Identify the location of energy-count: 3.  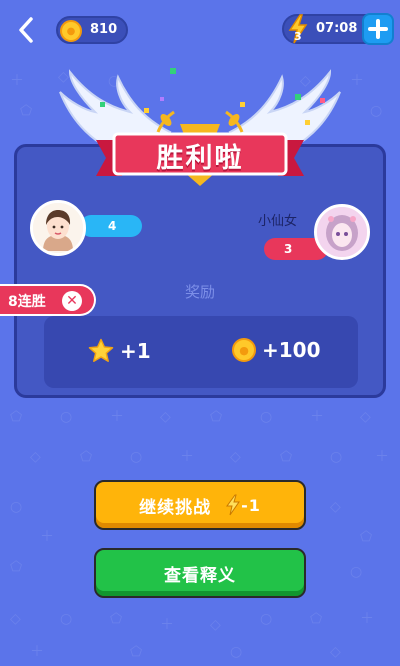
(298, 36).